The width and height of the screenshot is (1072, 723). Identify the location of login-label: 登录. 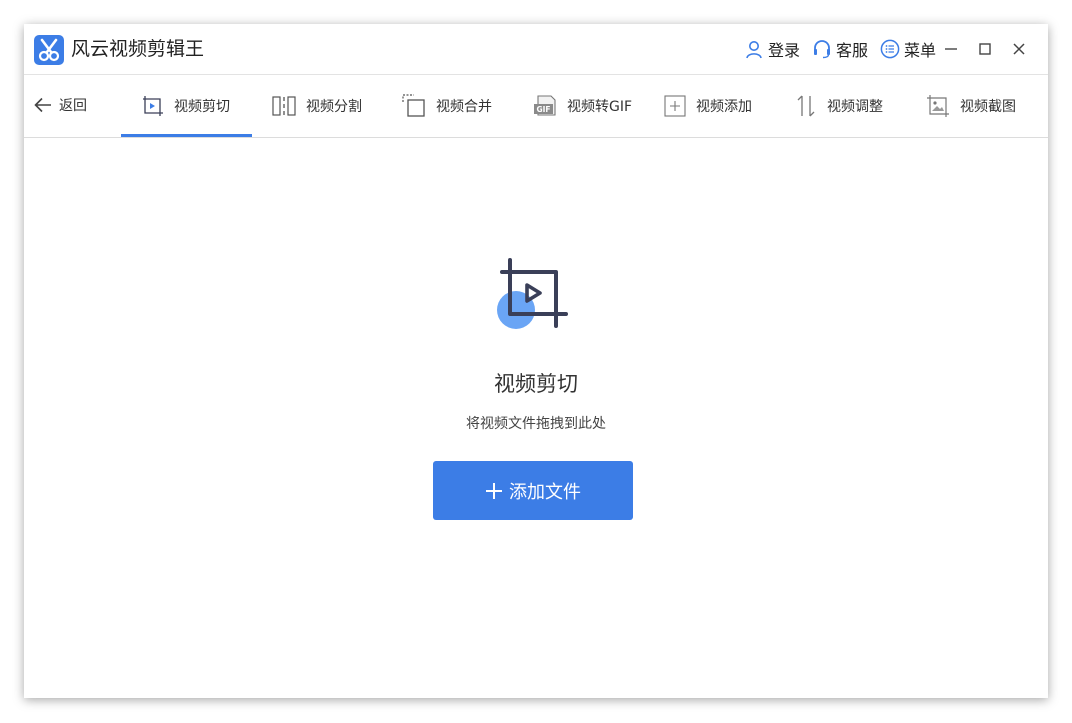
(784, 49).